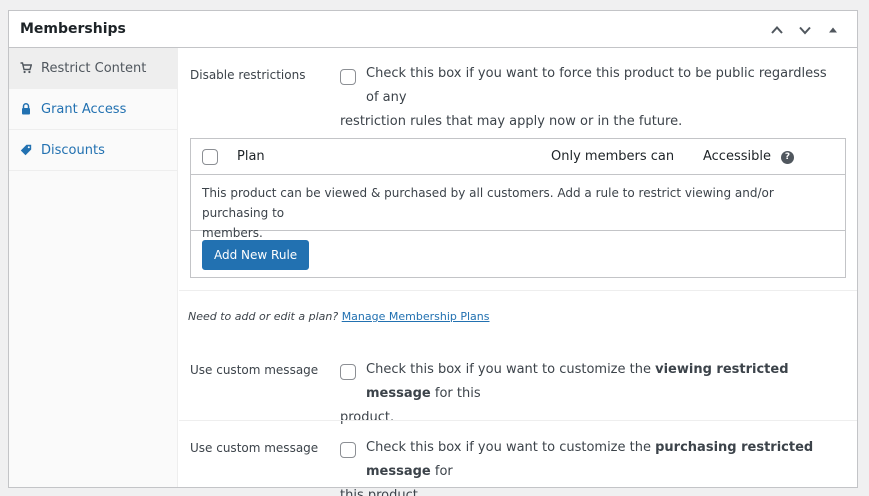 The width and height of the screenshot is (869, 496). Describe the element at coordinates (26, 68) in the screenshot. I see `cart-icon` at that location.